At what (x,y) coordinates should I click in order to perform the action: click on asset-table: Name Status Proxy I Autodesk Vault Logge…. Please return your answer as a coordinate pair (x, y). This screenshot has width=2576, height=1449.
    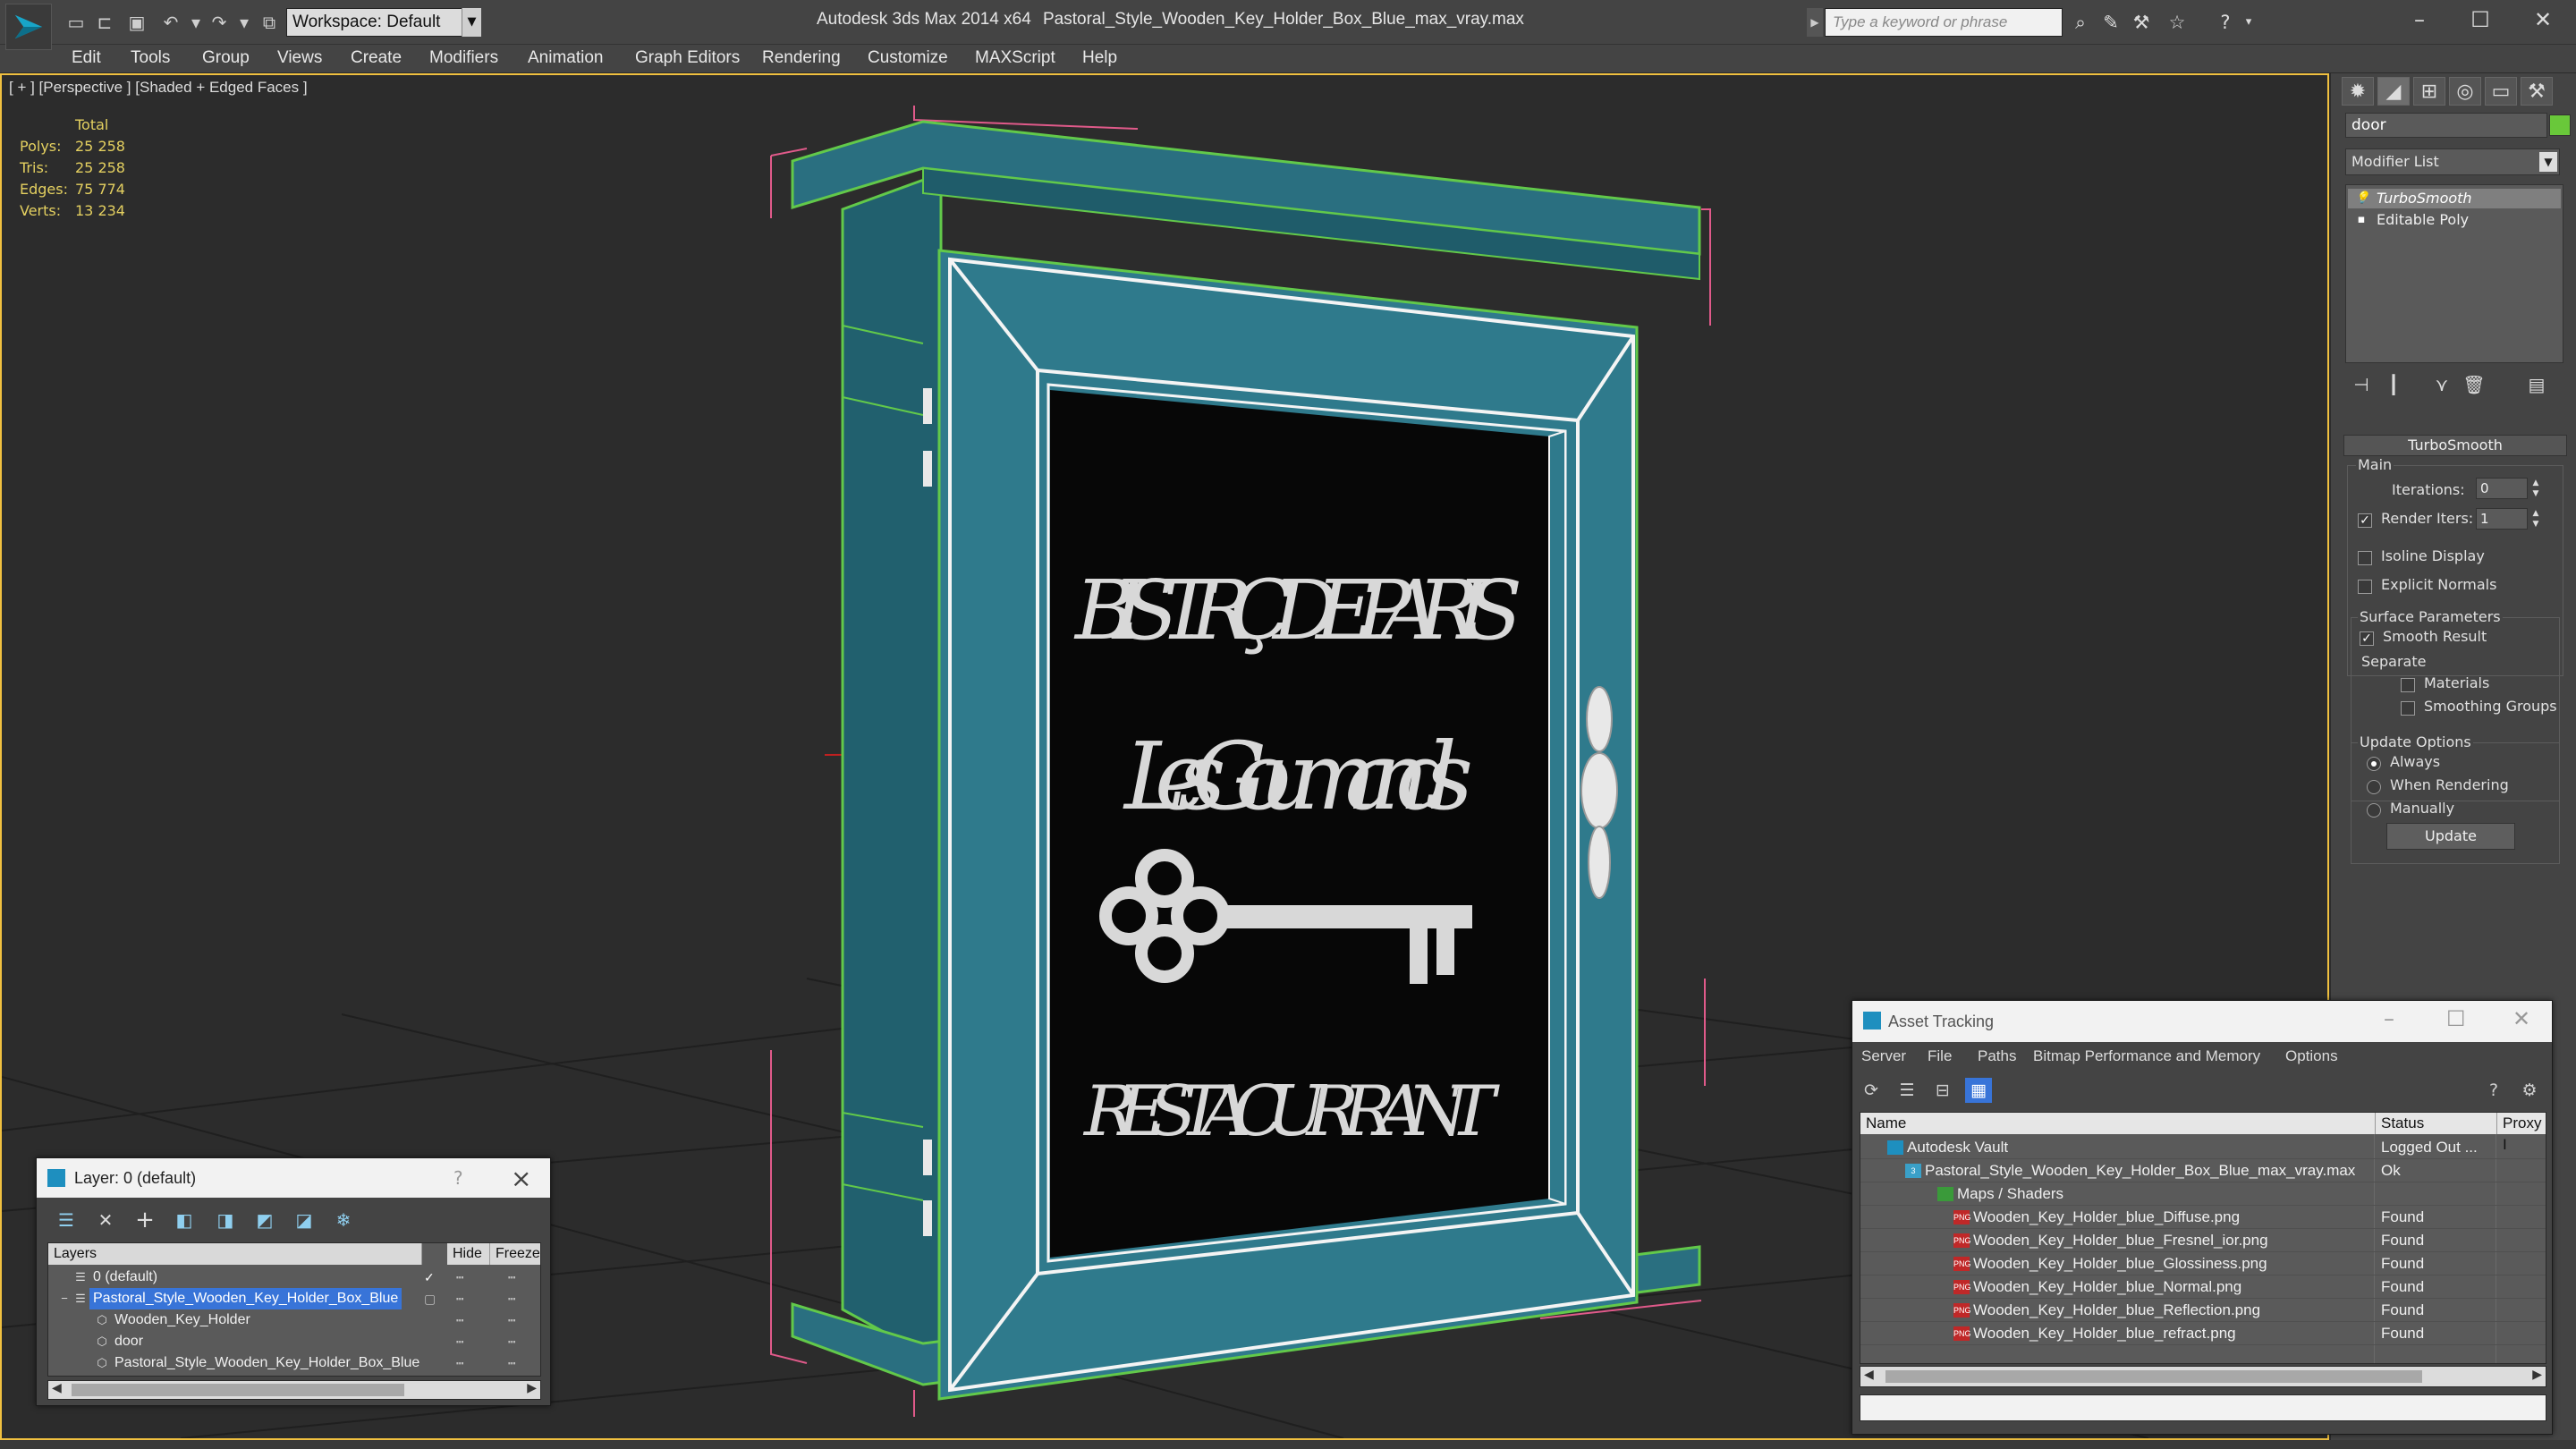
    Looking at the image, I should click on (2203, 1238).